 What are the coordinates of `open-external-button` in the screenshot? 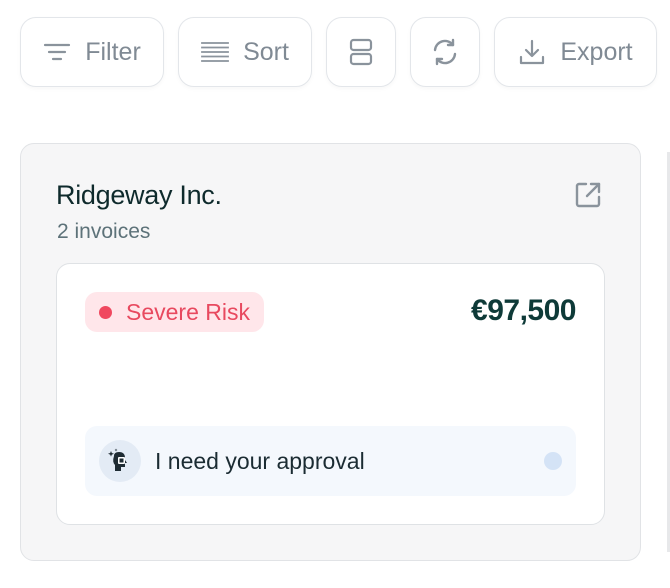 It's located at (588, 197).